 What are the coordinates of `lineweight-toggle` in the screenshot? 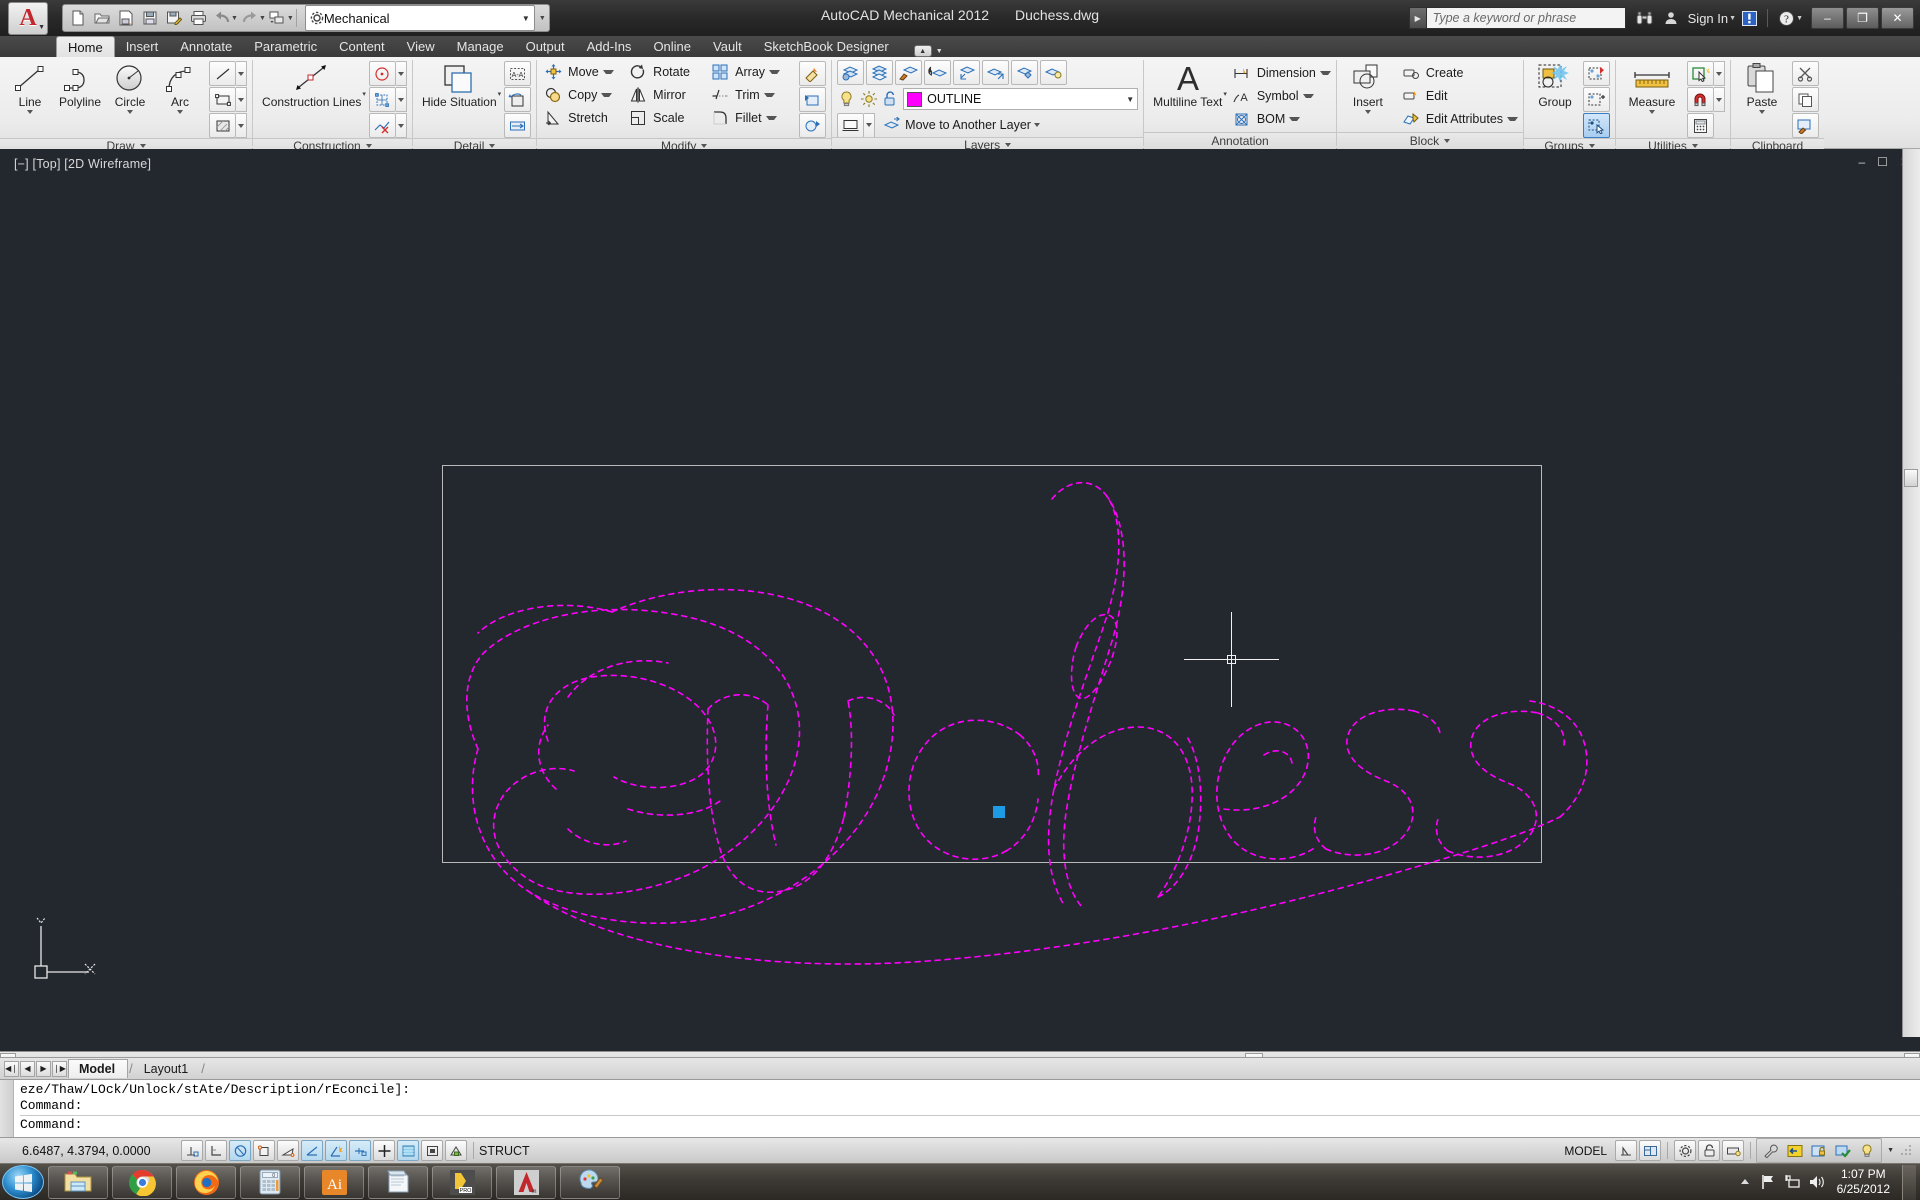 It's located at (432, 1150).